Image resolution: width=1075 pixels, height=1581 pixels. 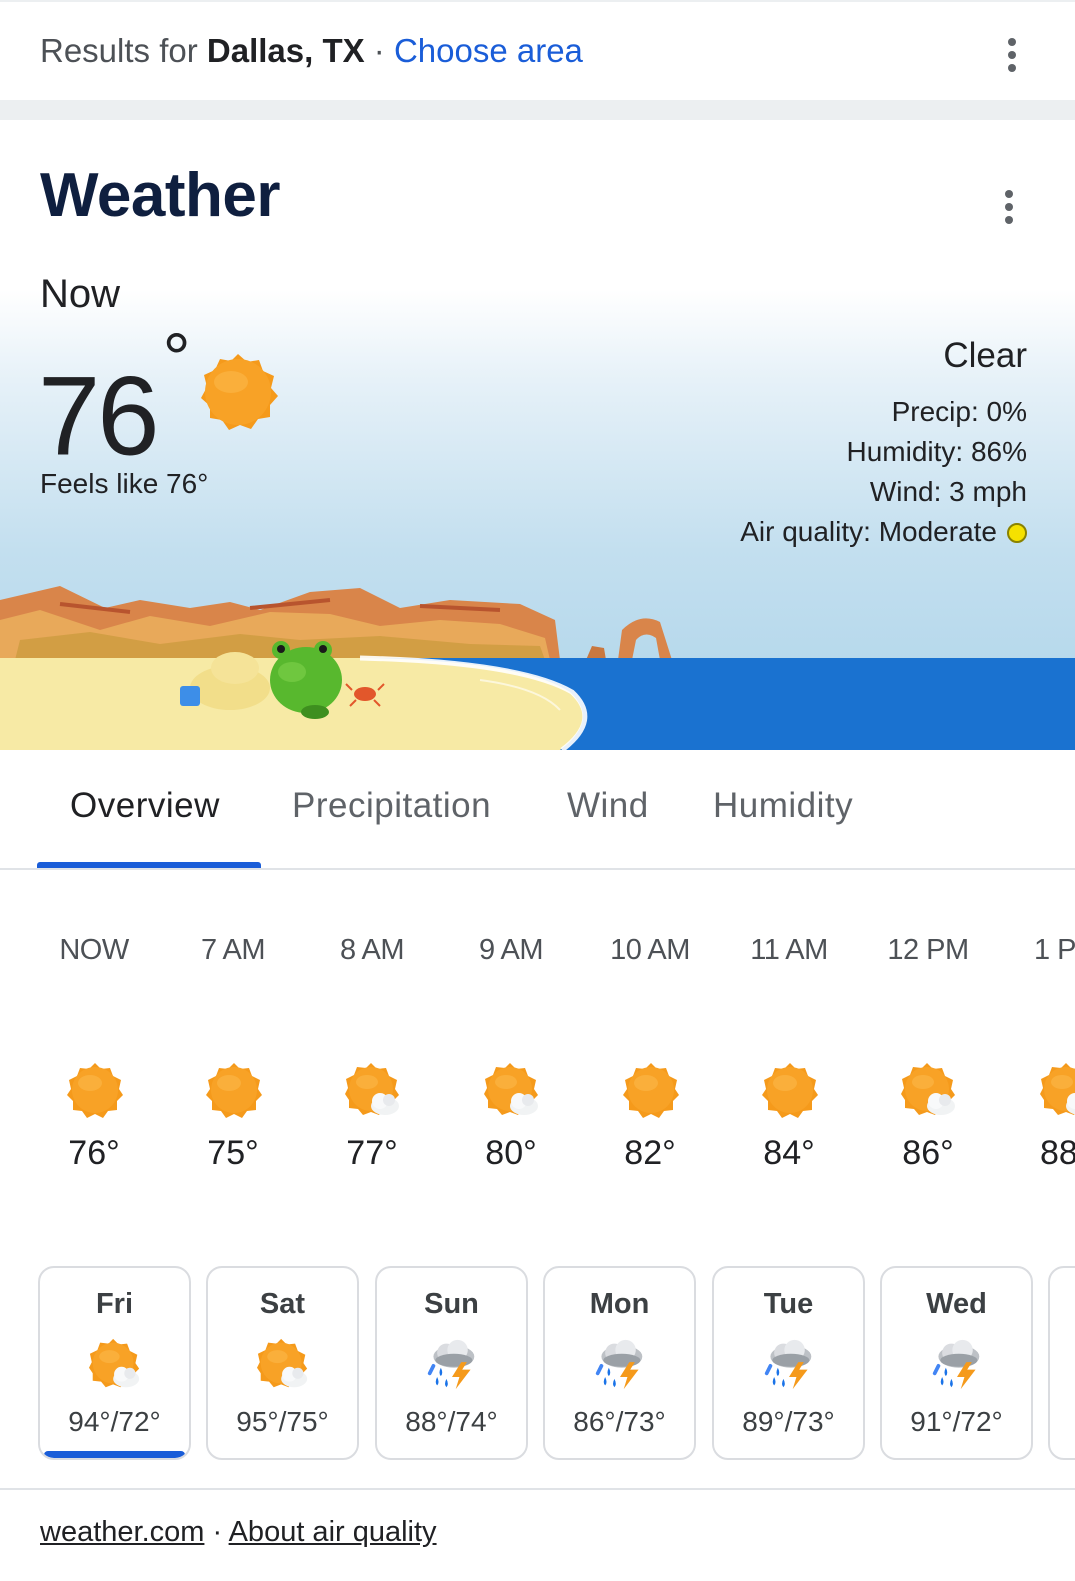 What do you see at coordinates (80, 294) in the screenshot?
I see `now-label: Now` at bounding box center [80, 294].